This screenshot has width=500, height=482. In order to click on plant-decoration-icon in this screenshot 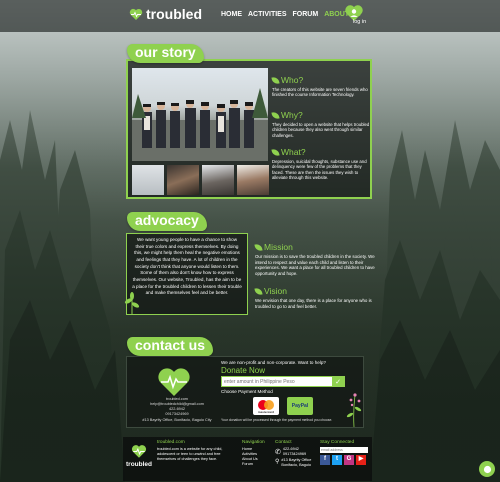, I will do `click(132, 303)`.